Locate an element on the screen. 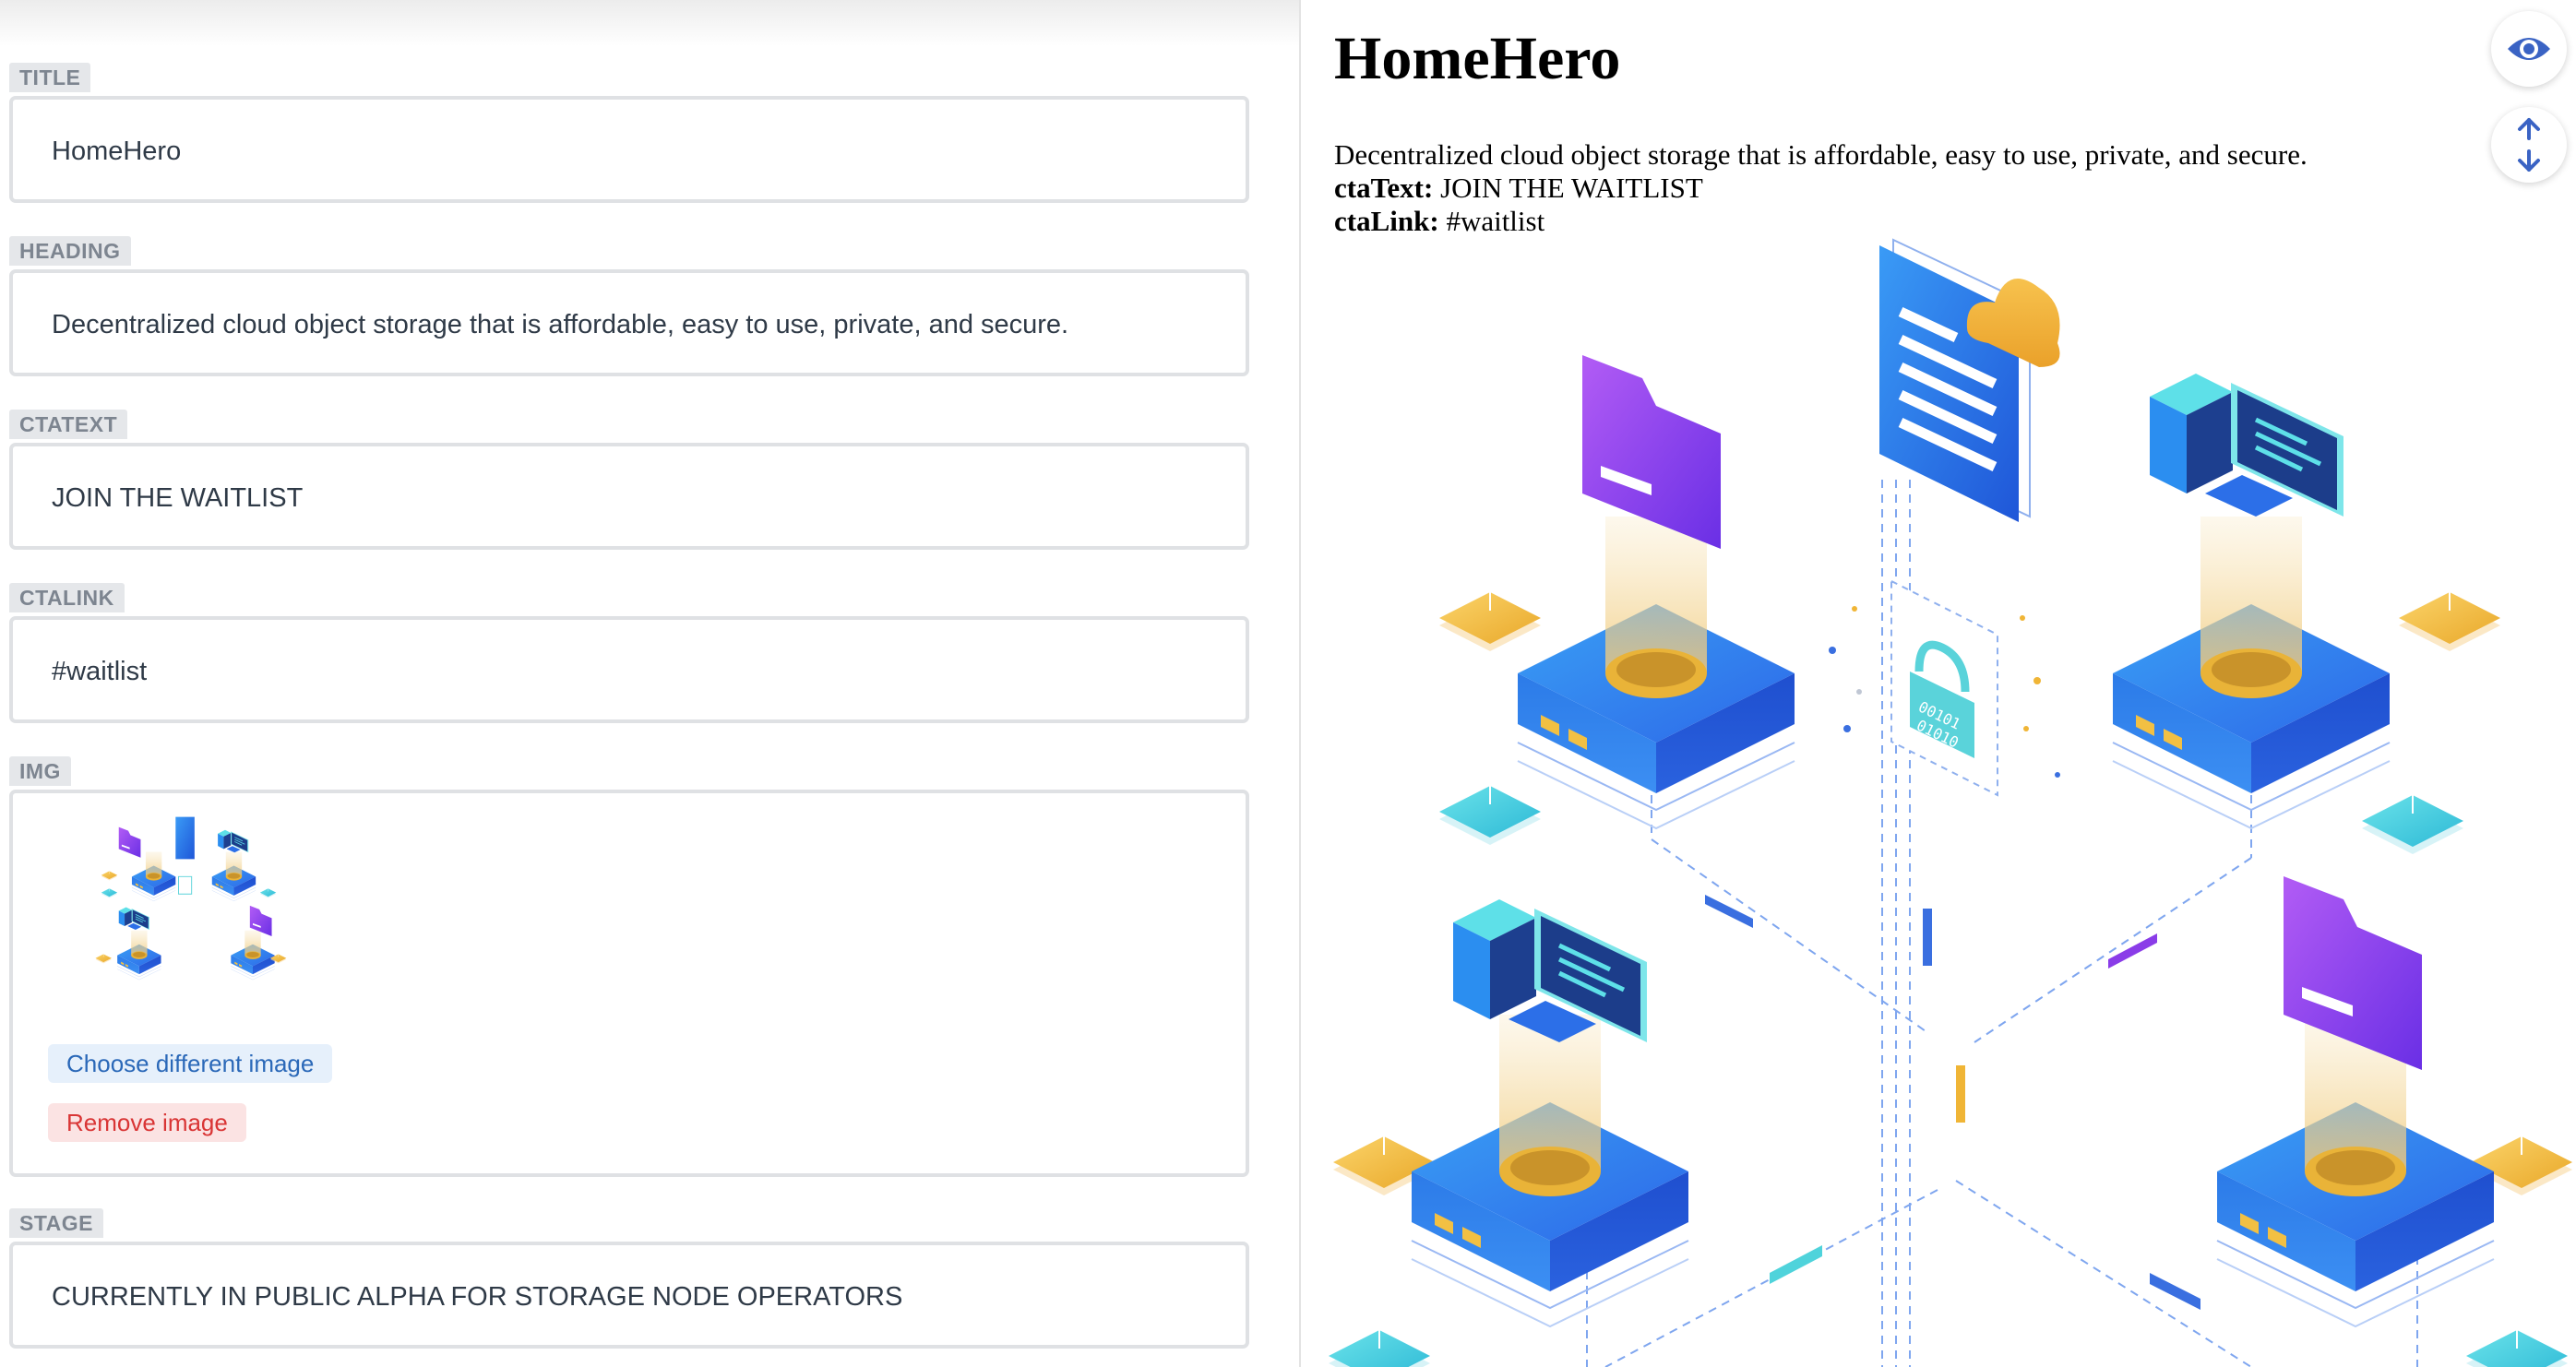  top-shade is located at coordinates (649, 23).